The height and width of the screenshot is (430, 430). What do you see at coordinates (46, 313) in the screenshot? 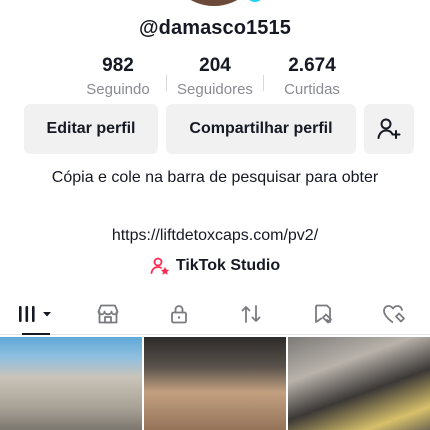
I see `chevron-down-icon` at bounding box center [46, 313].